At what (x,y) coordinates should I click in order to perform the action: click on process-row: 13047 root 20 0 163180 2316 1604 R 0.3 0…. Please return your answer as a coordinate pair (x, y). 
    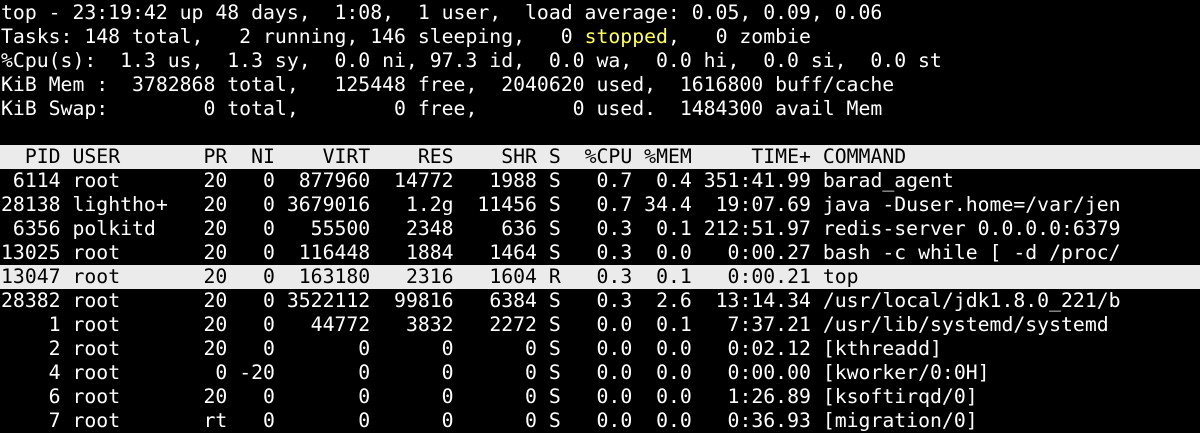
    Looking at the image, I should click on (600, 277).